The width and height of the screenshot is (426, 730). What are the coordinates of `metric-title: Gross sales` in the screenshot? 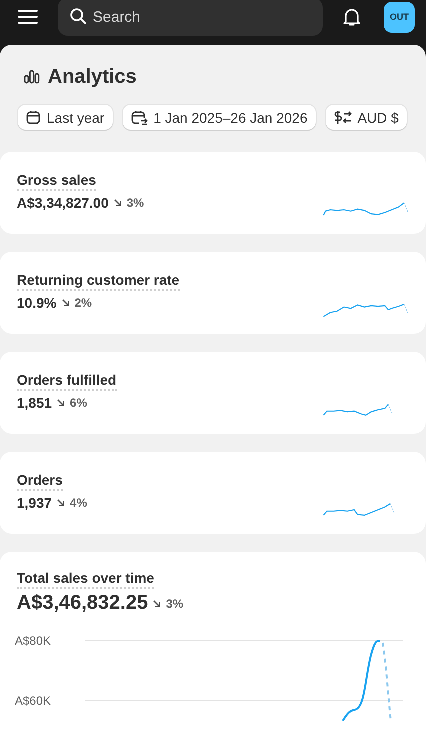 It's located at (56, 181).